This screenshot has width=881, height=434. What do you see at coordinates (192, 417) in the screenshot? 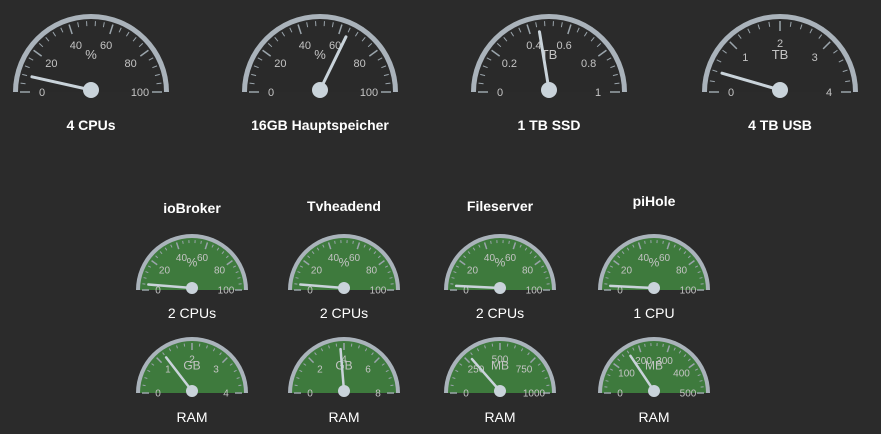
I see `iobroker-ram-caption: RAM` at bounding box center [192, 417].